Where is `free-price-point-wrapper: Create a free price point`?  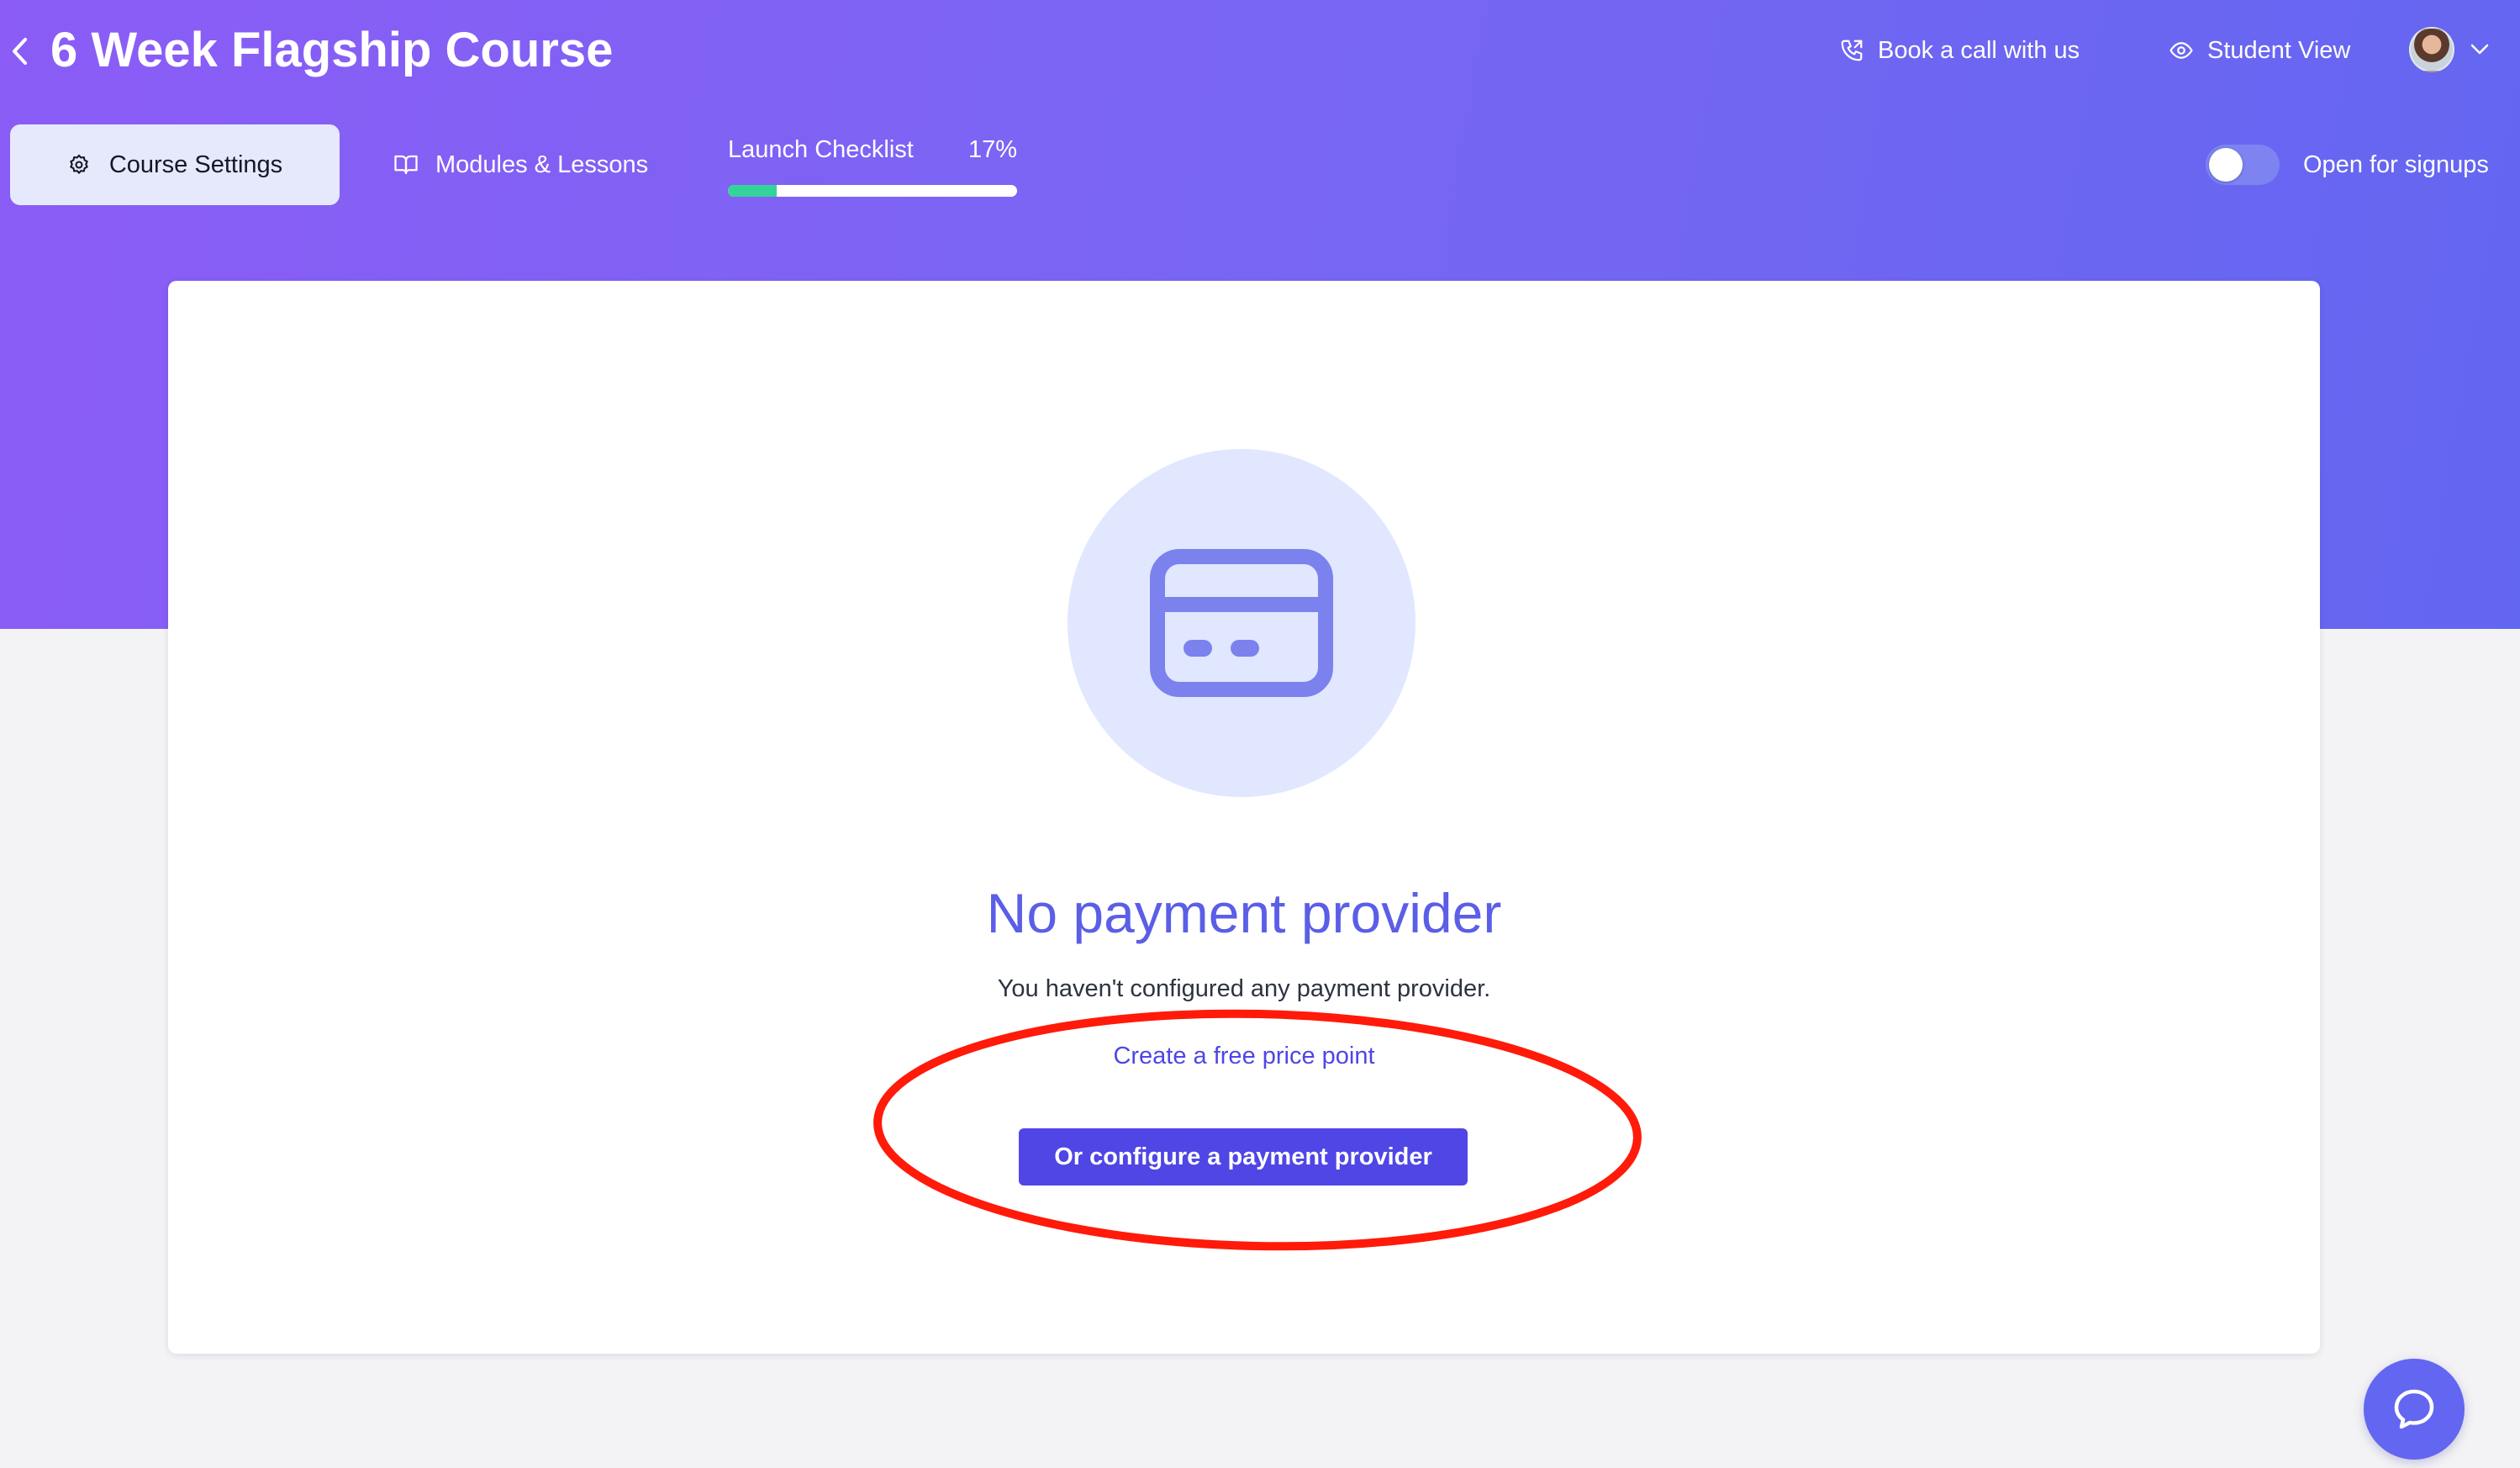 free-price-point-wrapper: Create a free price point is located at coordinates (1244, 1056).